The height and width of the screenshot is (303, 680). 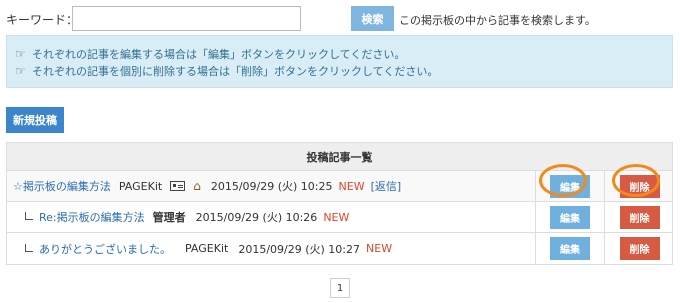 What do you see at coordinates (256, 217) in the screenshot?
I see `post-date: 2015/09/29 (火) 10:26` at bounding box center [256, 217].